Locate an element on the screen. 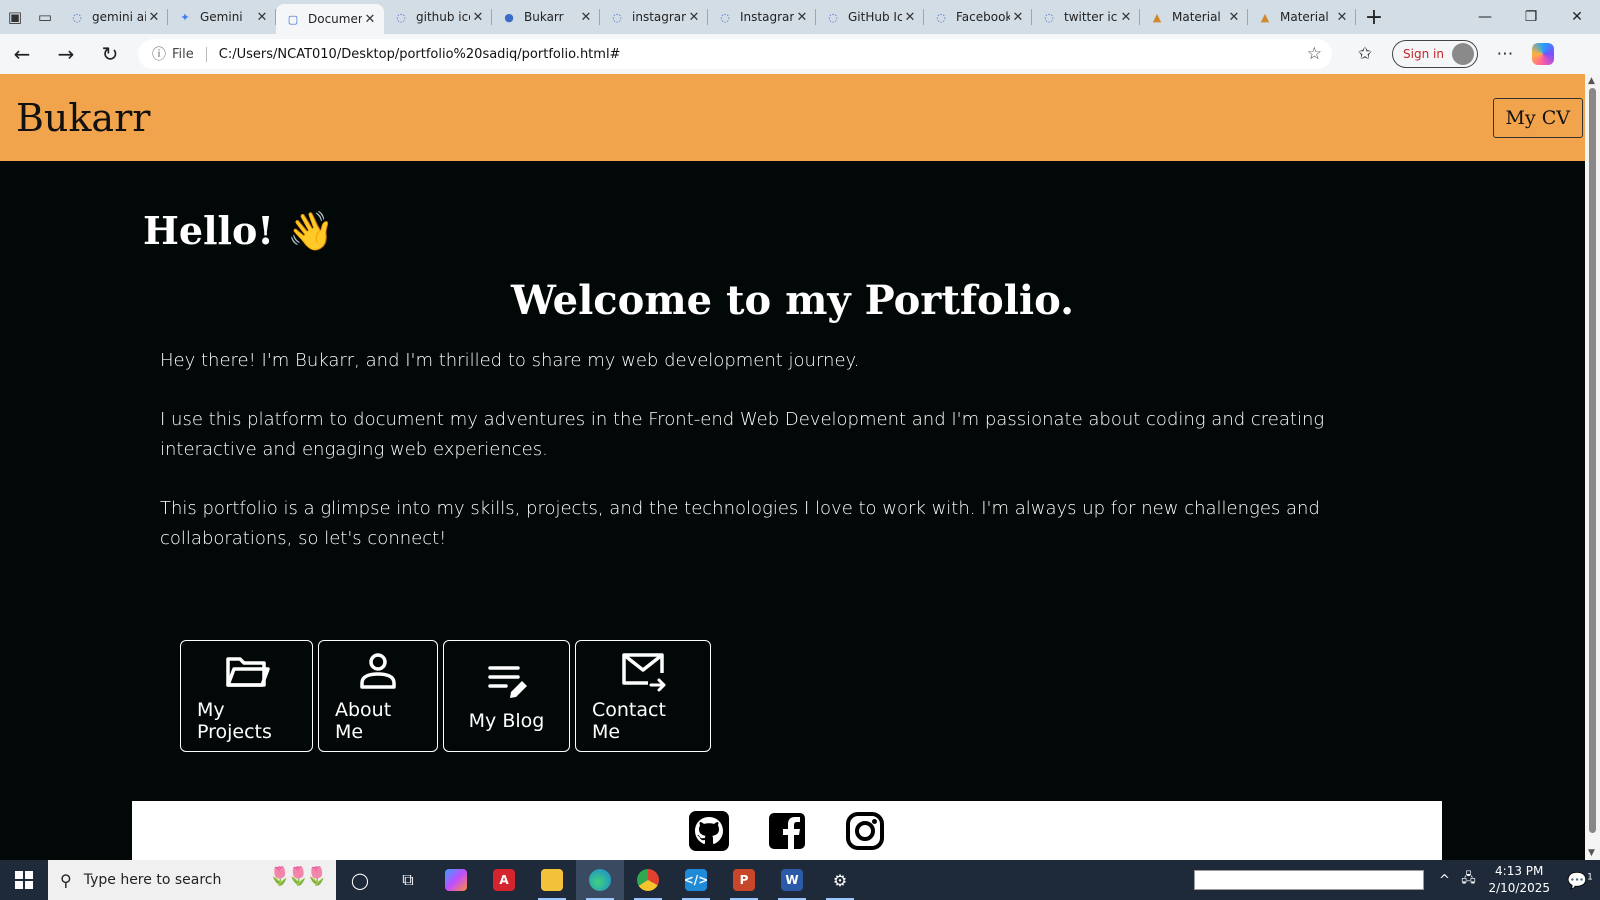 The height and width of the screenshot is (900, 1600). file-explorer-icon is located at coordinates (552, 880).